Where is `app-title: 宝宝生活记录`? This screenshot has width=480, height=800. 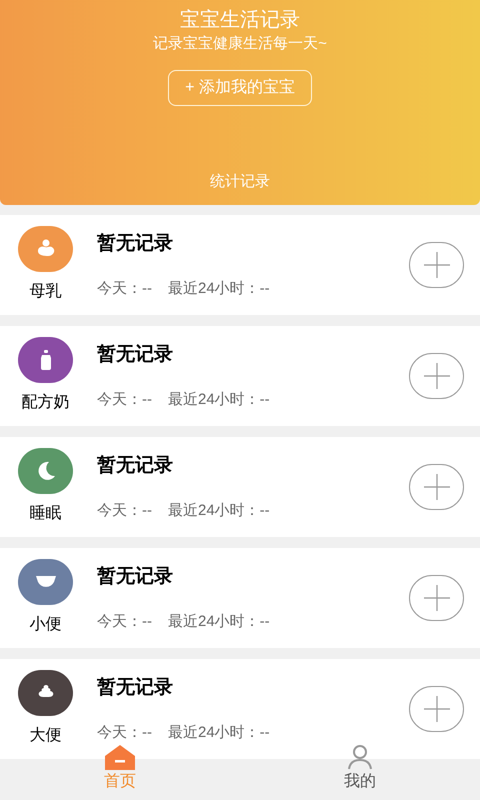
app-title: 宝宝生活记录 is located at coordinates (240, 20).